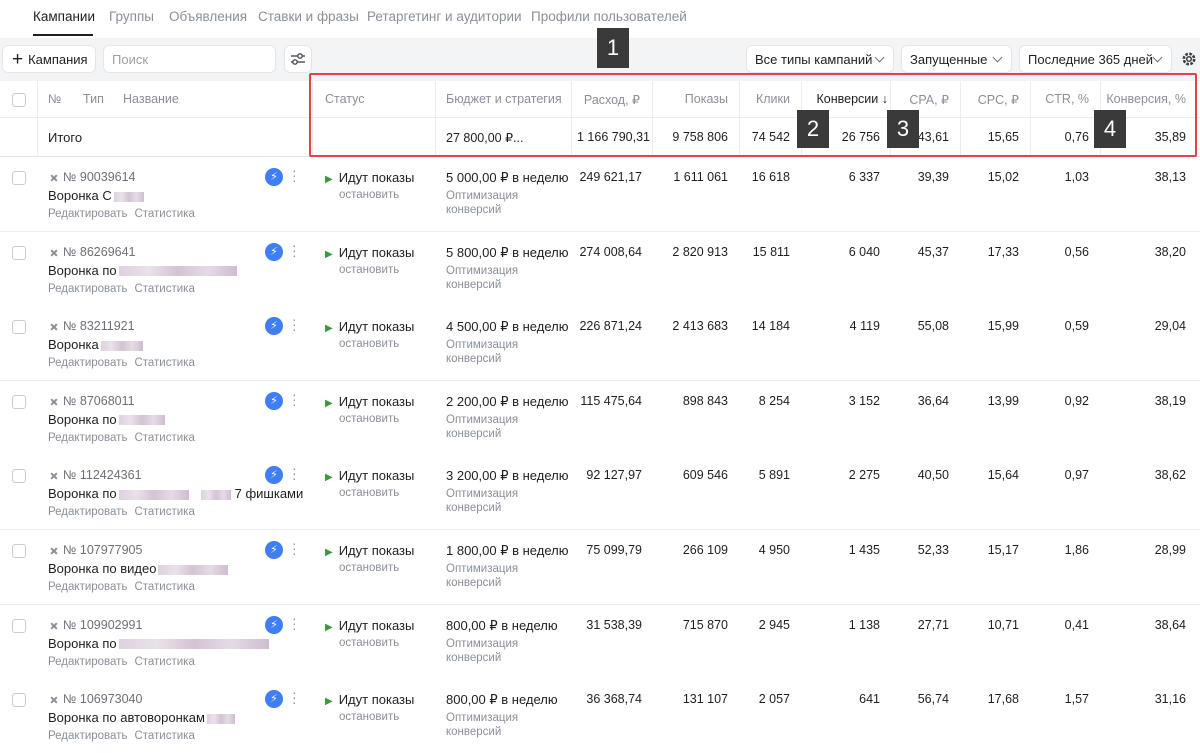 The width and height of the screenshot is (1200, 753). Describe the element at coordinates (345, 99) in the screenshot. I see `header-status: Статус` at that location.